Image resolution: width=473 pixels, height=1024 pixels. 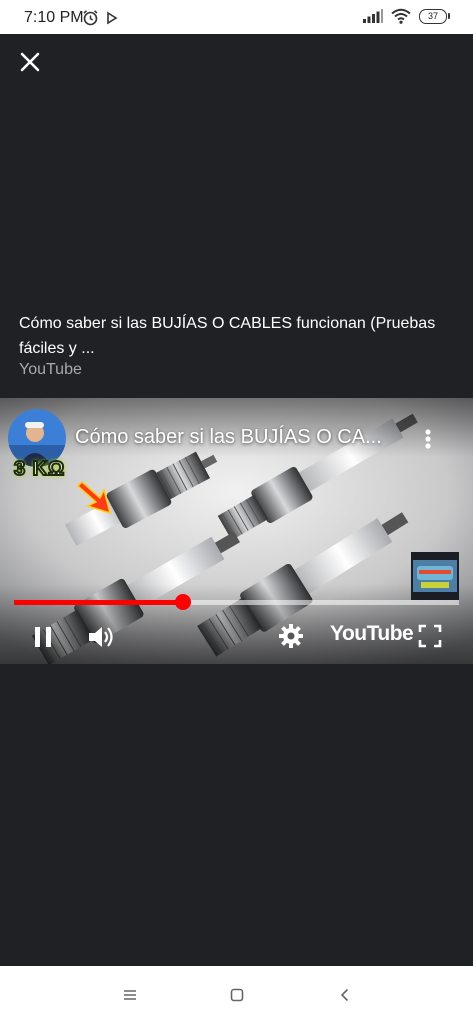 I want to click on watermark-image, so click(x=435, y=576).